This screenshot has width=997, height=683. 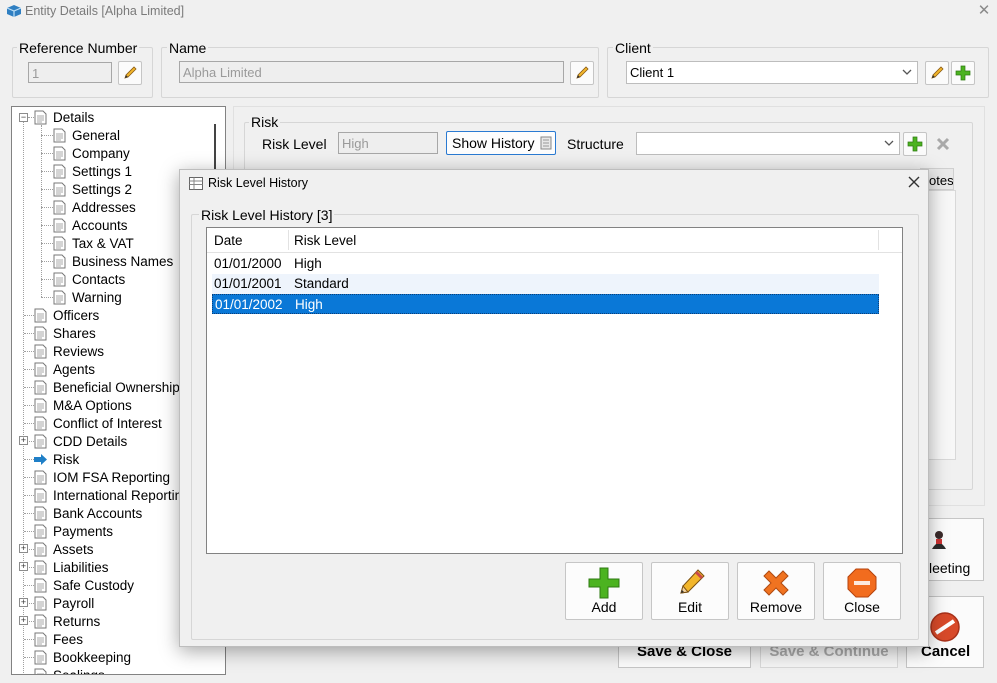 What do you see at coordinates (546, 143) in the screenshot?
I see `history-icon` at bounding box center [546, 143].